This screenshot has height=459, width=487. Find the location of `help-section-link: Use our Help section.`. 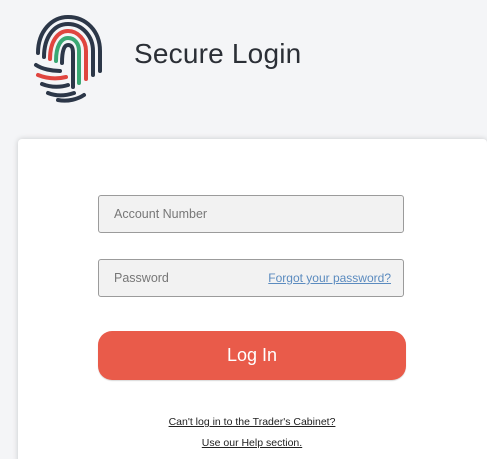

help-section-link: Use our Help section. is located at coordinates (252, 443).